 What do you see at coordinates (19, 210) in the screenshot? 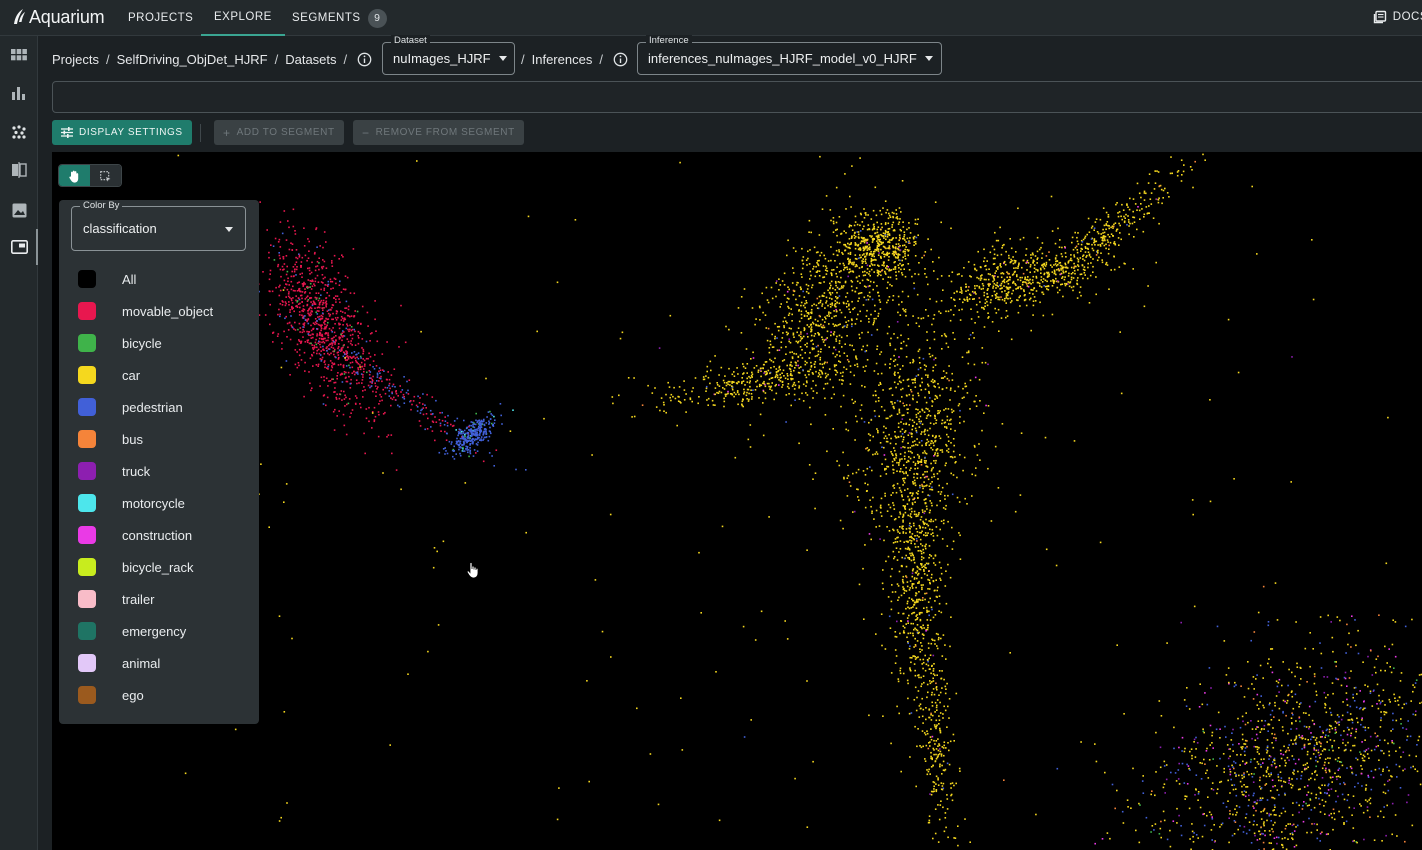
I see `image-view-button` at bounding box center [19, 210].